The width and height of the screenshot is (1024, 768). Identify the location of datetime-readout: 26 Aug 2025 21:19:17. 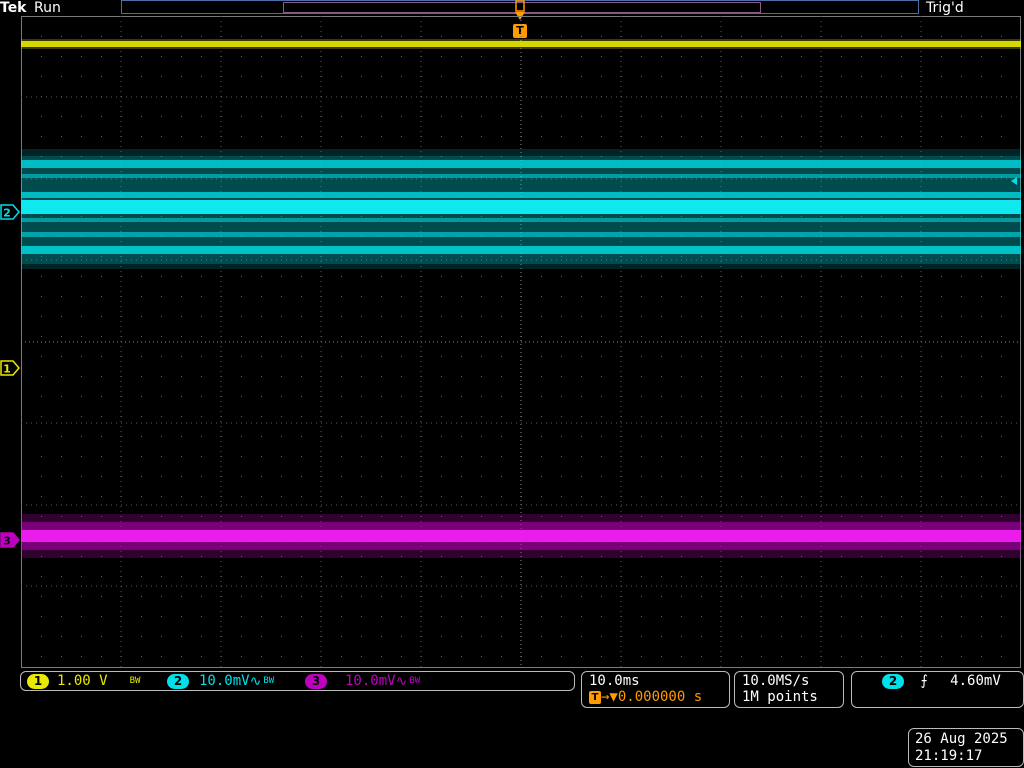
(966, 747).